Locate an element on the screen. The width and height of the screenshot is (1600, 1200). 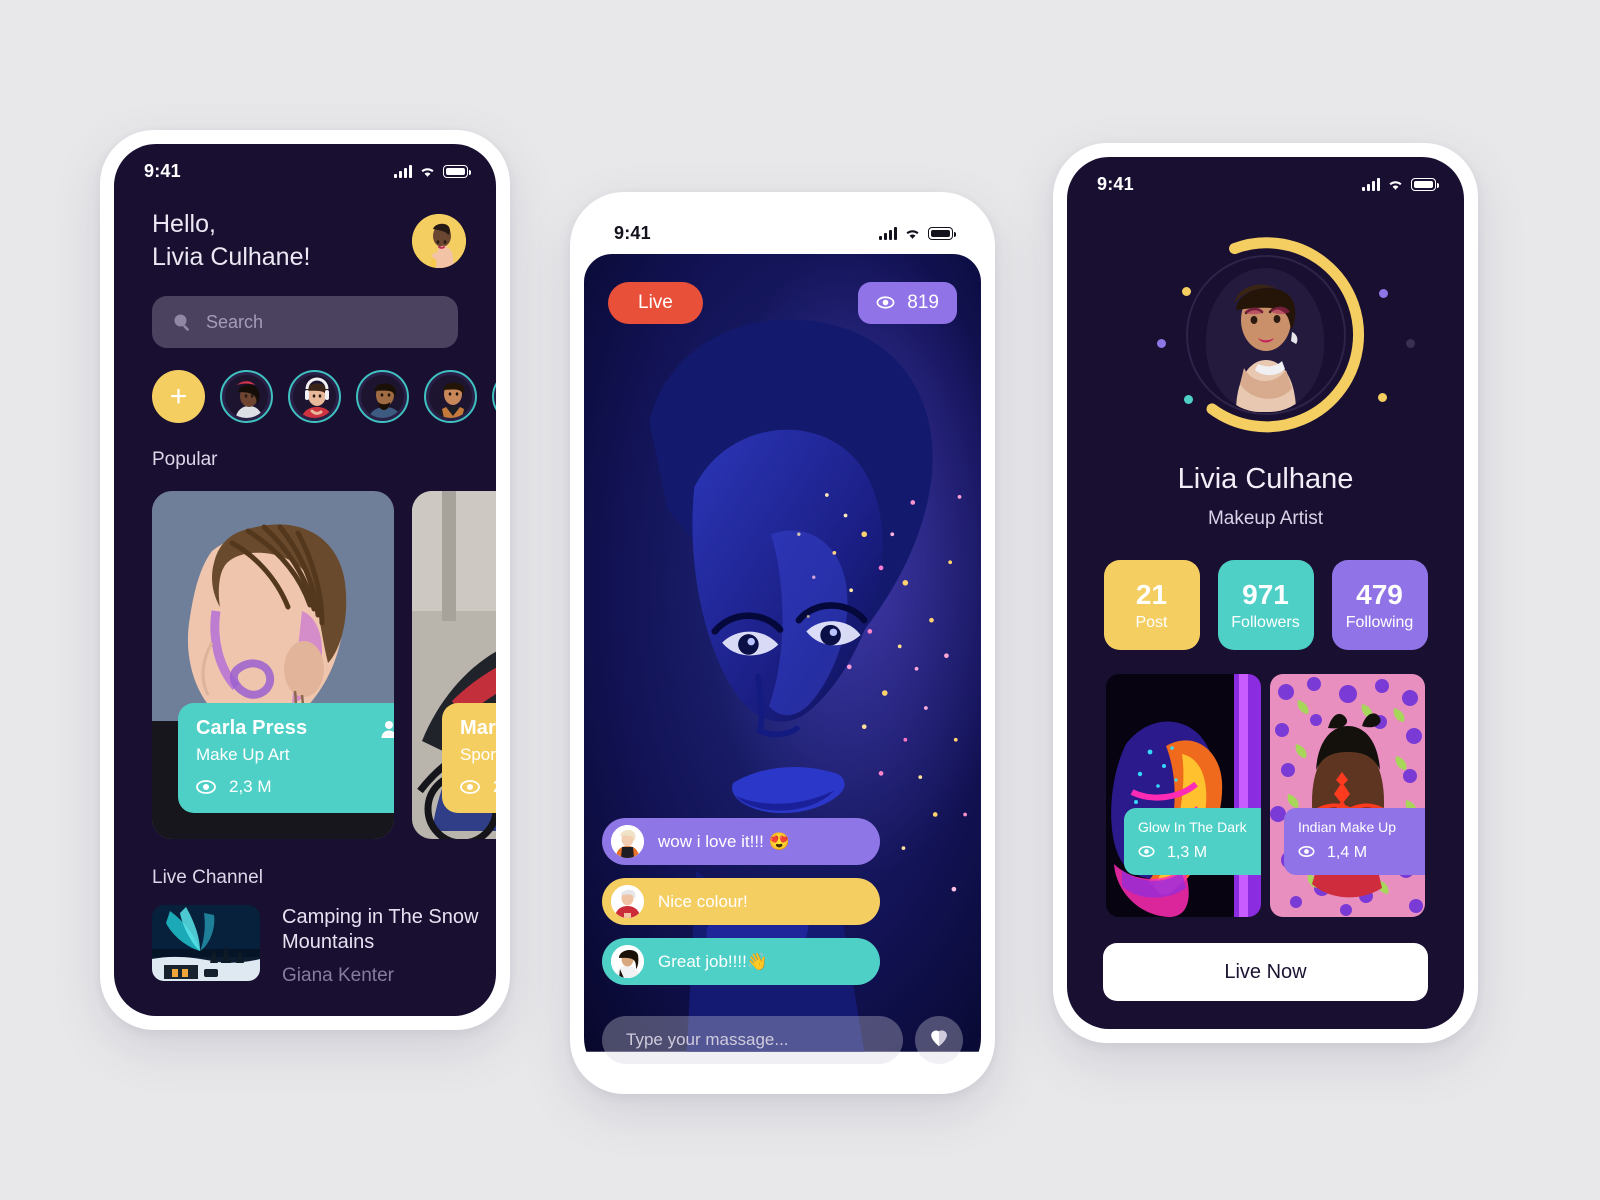
chat-message: Great job!!!!👋 is located at coordinates (741, 961).